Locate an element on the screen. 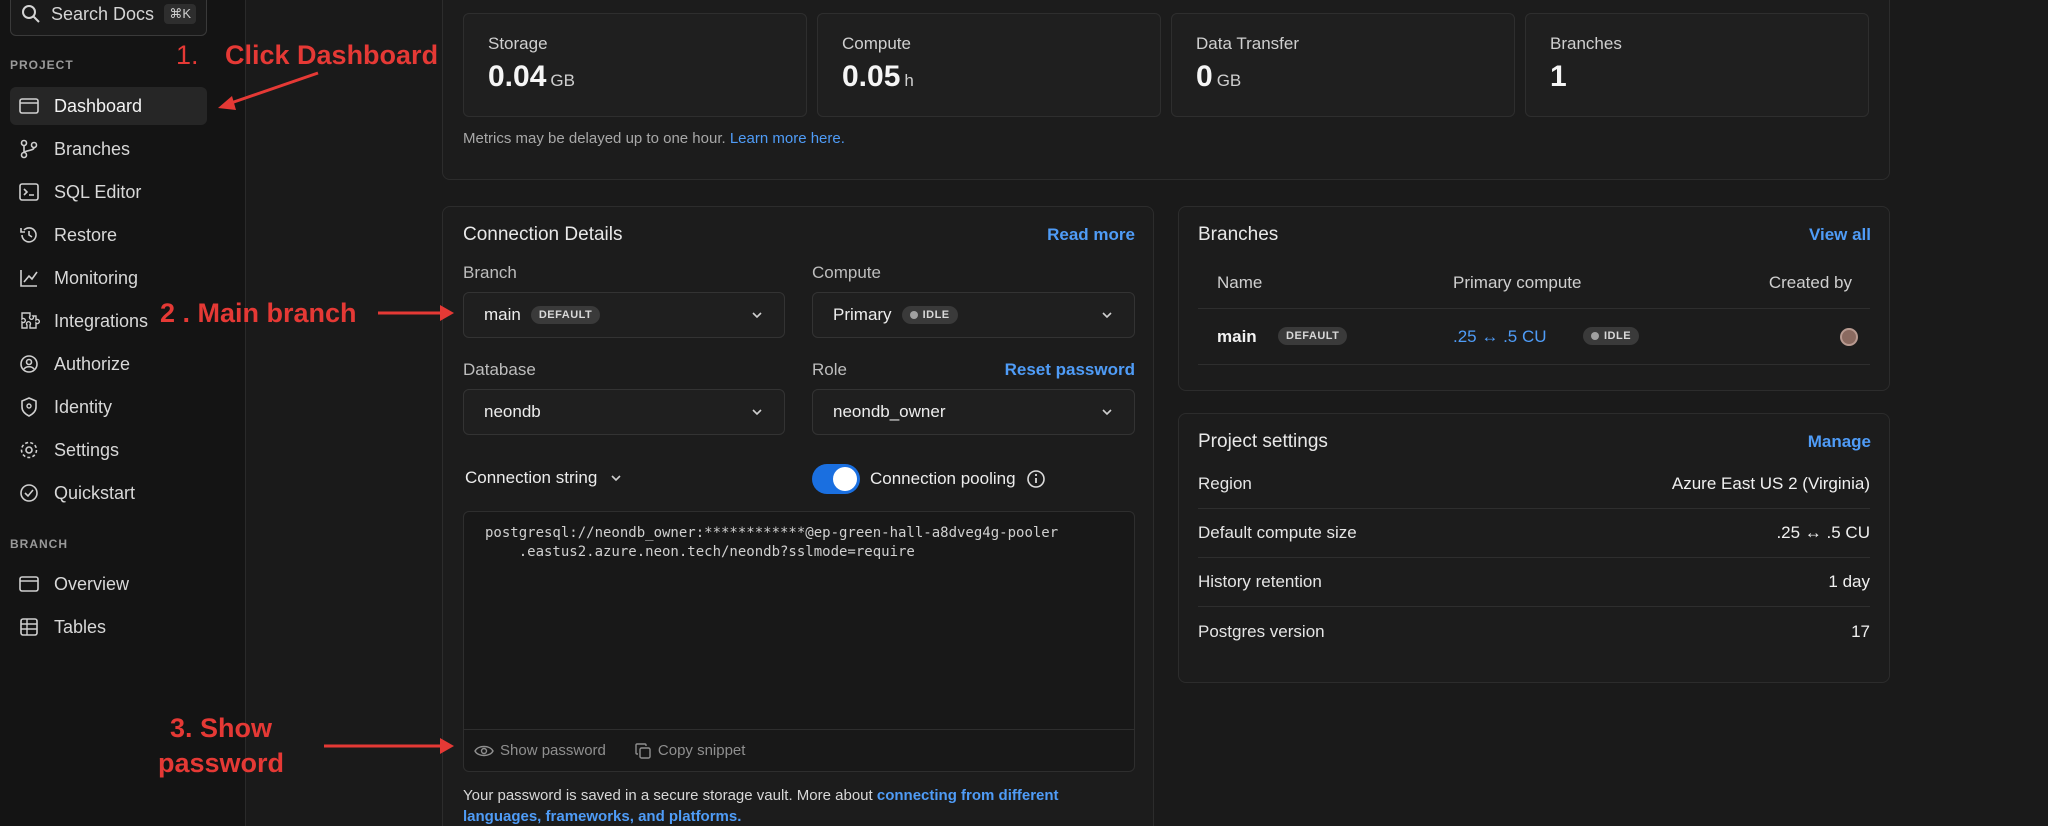  arrow-to-show-password-icon is located at coordinates (389, 746).